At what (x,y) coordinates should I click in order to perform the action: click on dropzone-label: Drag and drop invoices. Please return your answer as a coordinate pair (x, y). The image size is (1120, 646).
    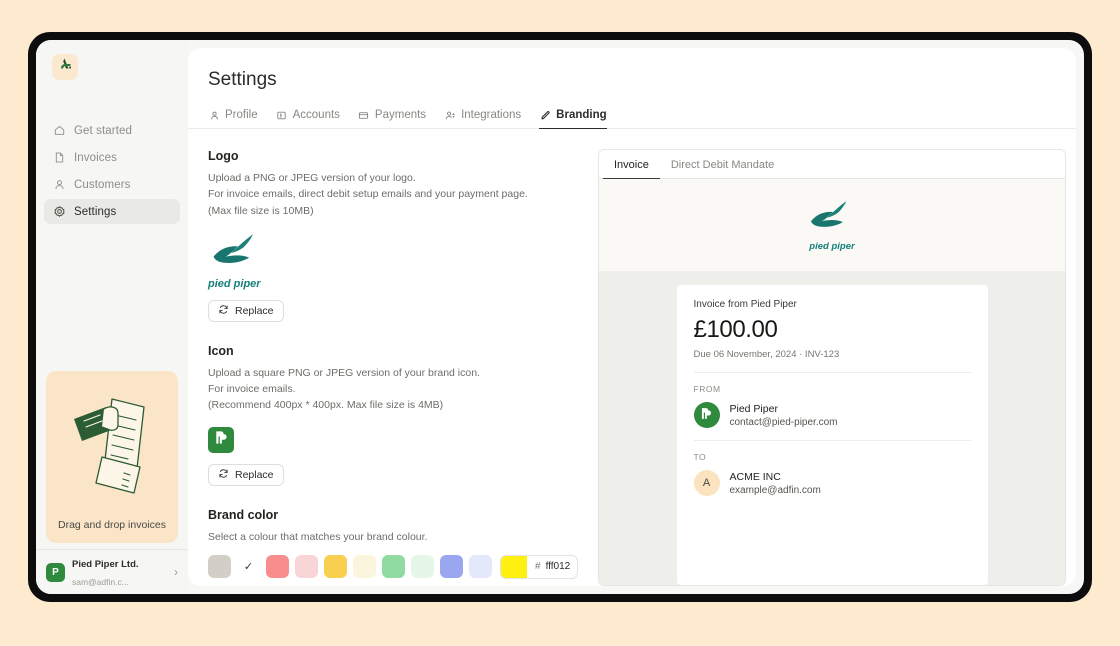
    Looking at the image, I should click on (112, 525).